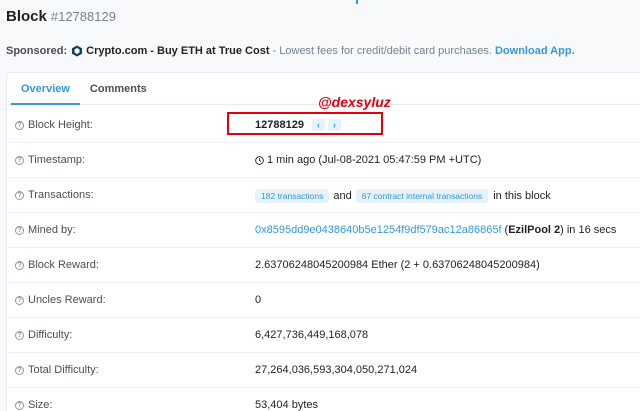  What do you see at coordinates (422, 196) in the screenshot?
I see `internal-transactions-link: 67 contract internal transactions` at bounding box center [422, 196].